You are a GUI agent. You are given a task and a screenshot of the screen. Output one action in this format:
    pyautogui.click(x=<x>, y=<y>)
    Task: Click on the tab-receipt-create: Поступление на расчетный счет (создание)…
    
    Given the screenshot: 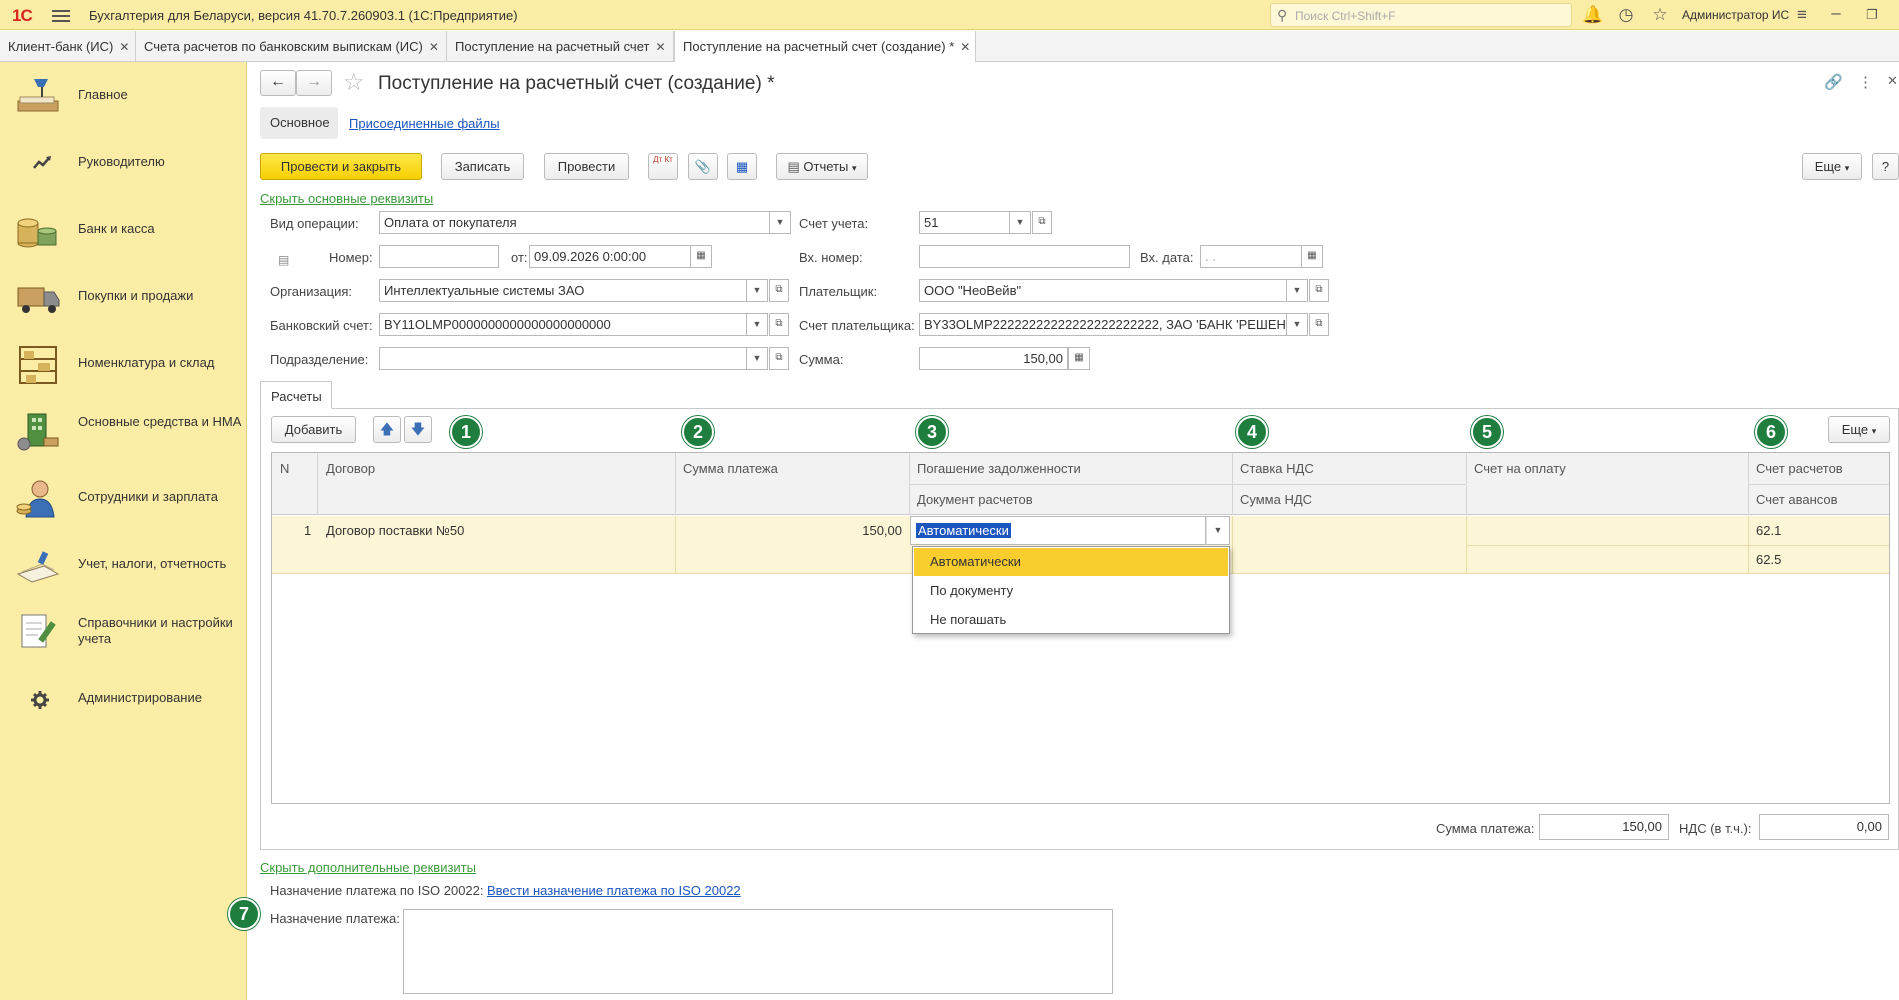 What is the action you would take?
    pyautogui.click(x=825, y=47)
    